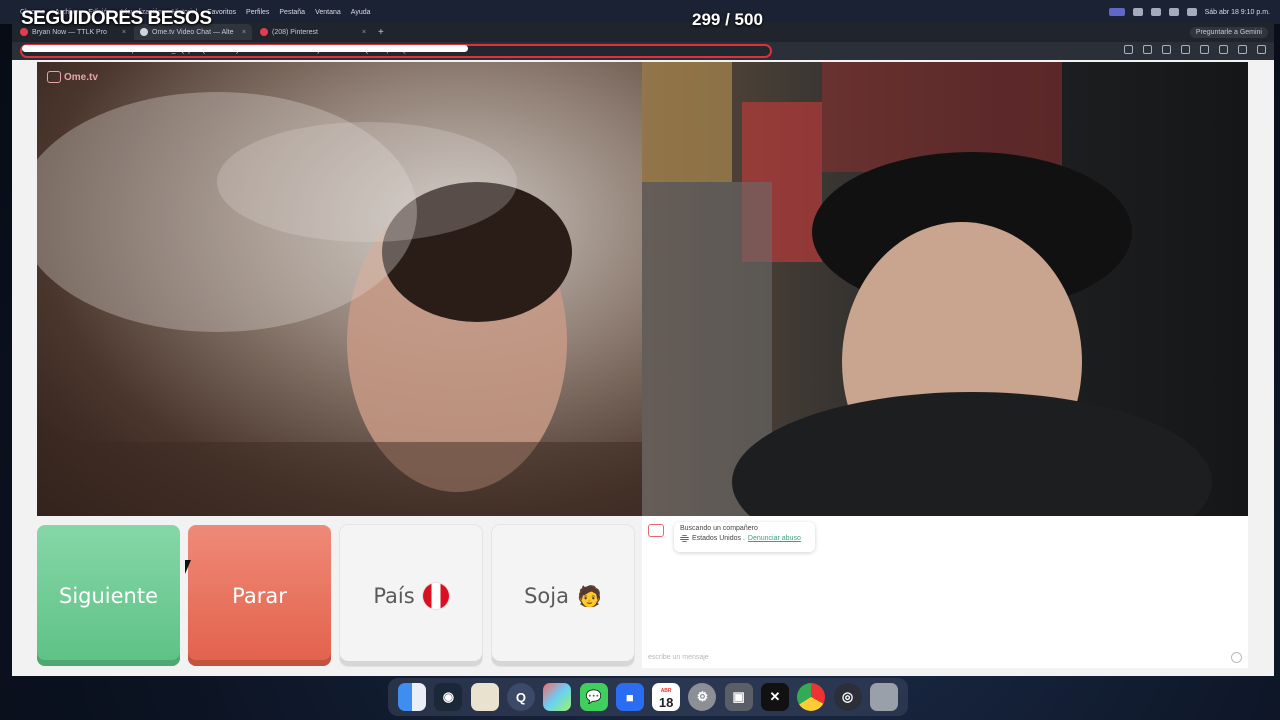 This screenshot has width=1280, height=720. I want to click on watermark-text: Ome.tv, so click(81, 77).